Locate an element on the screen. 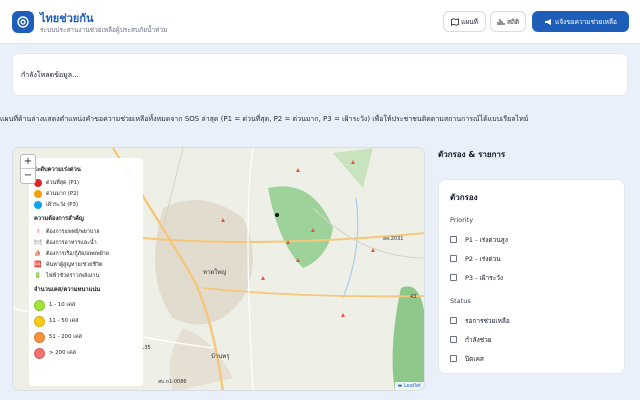 The width and height of the screenshot is (640, 400). legend-need-item: ⛵ ต้องการเรือ/กู้ภัย/อพยพย้าย is located at coordinates (86, 253).